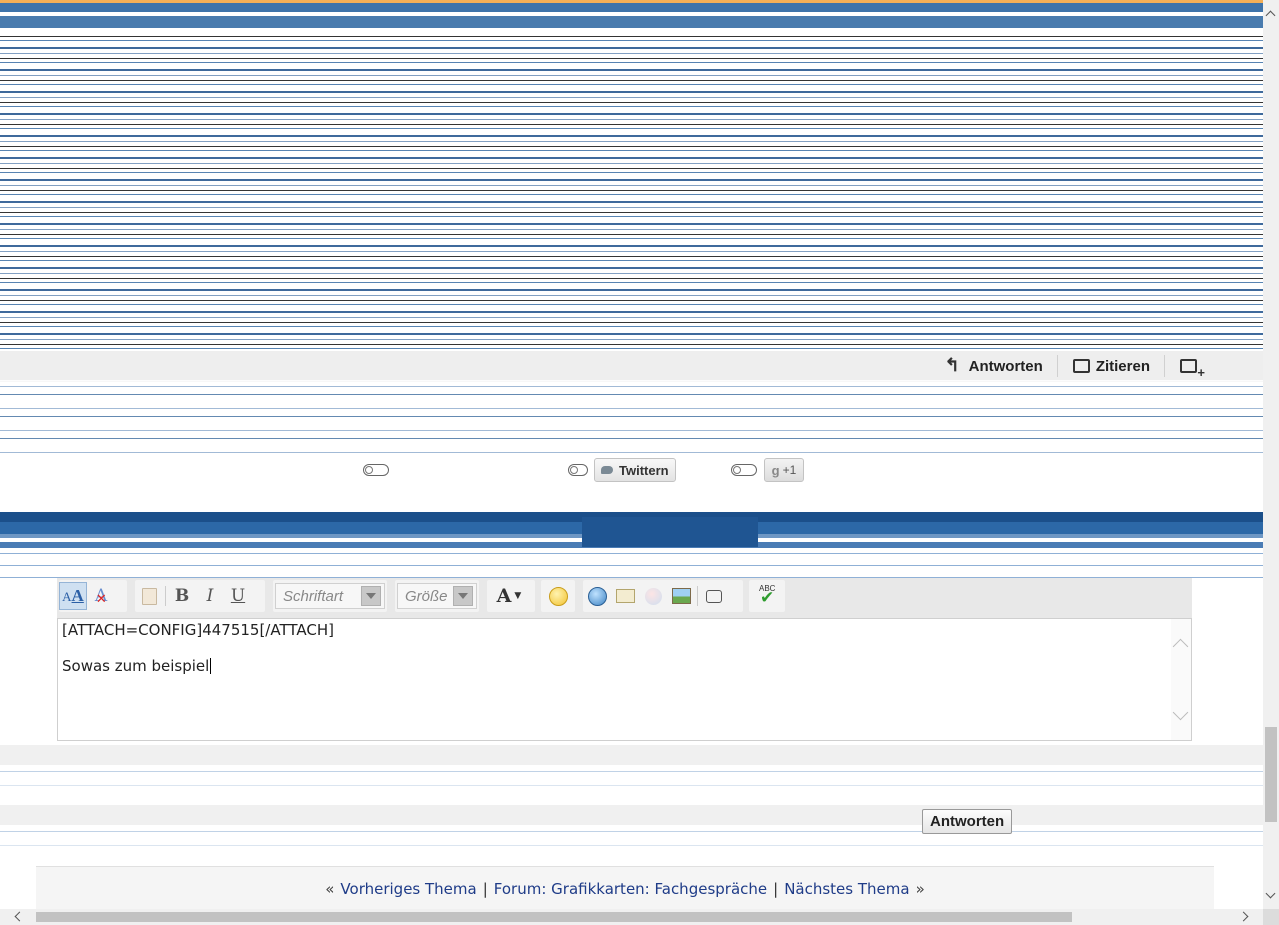 The height and width of the screenshot is (925, 1279). I want to click on paste-icon, so click(149, 596).